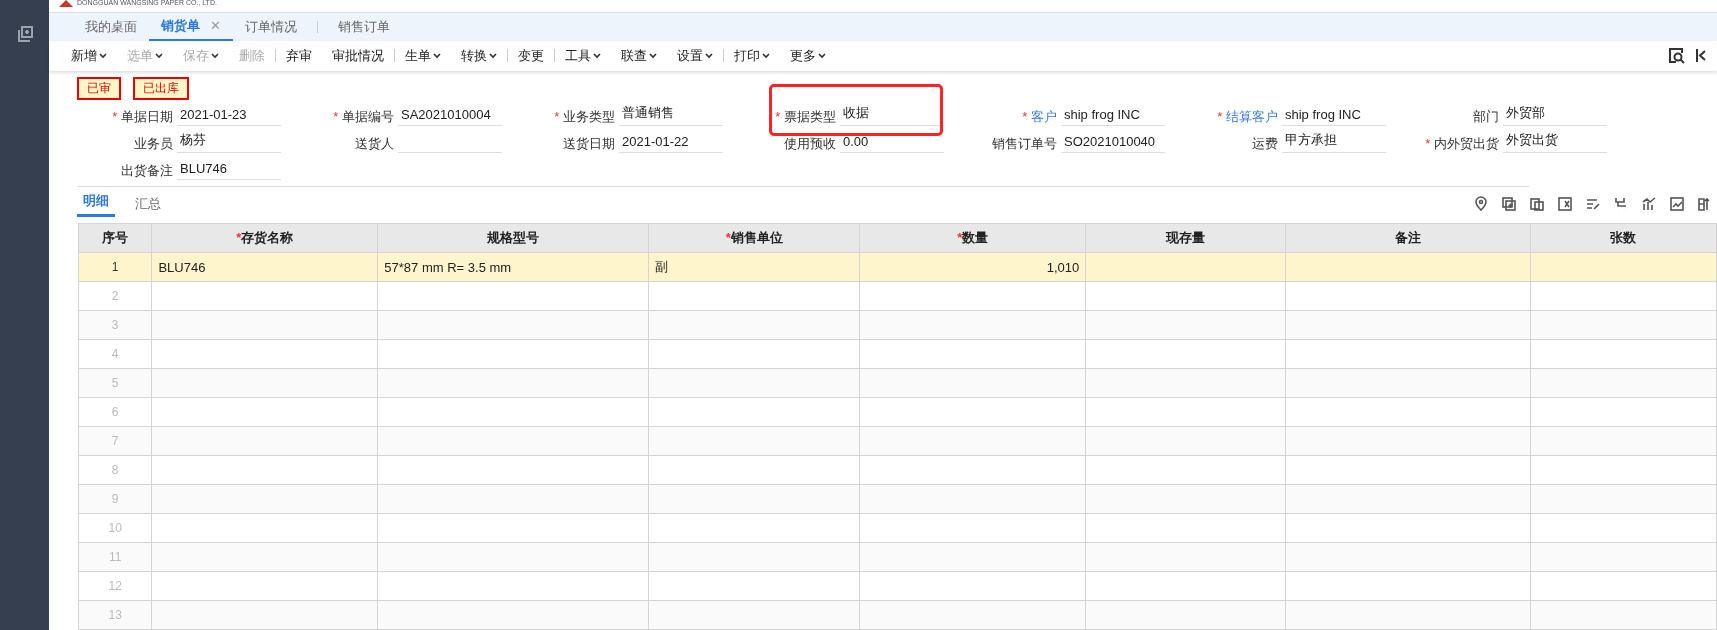  What do you see at coordinates (892, 144) in the screenshot?
I see `field-input: 0.00` at bounding box center [892, 144].